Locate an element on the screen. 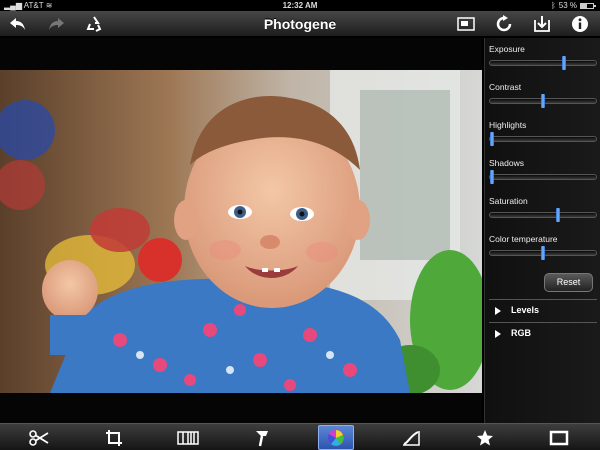  saturation-slider-group: Saturation is located at coordinates (543, 208).